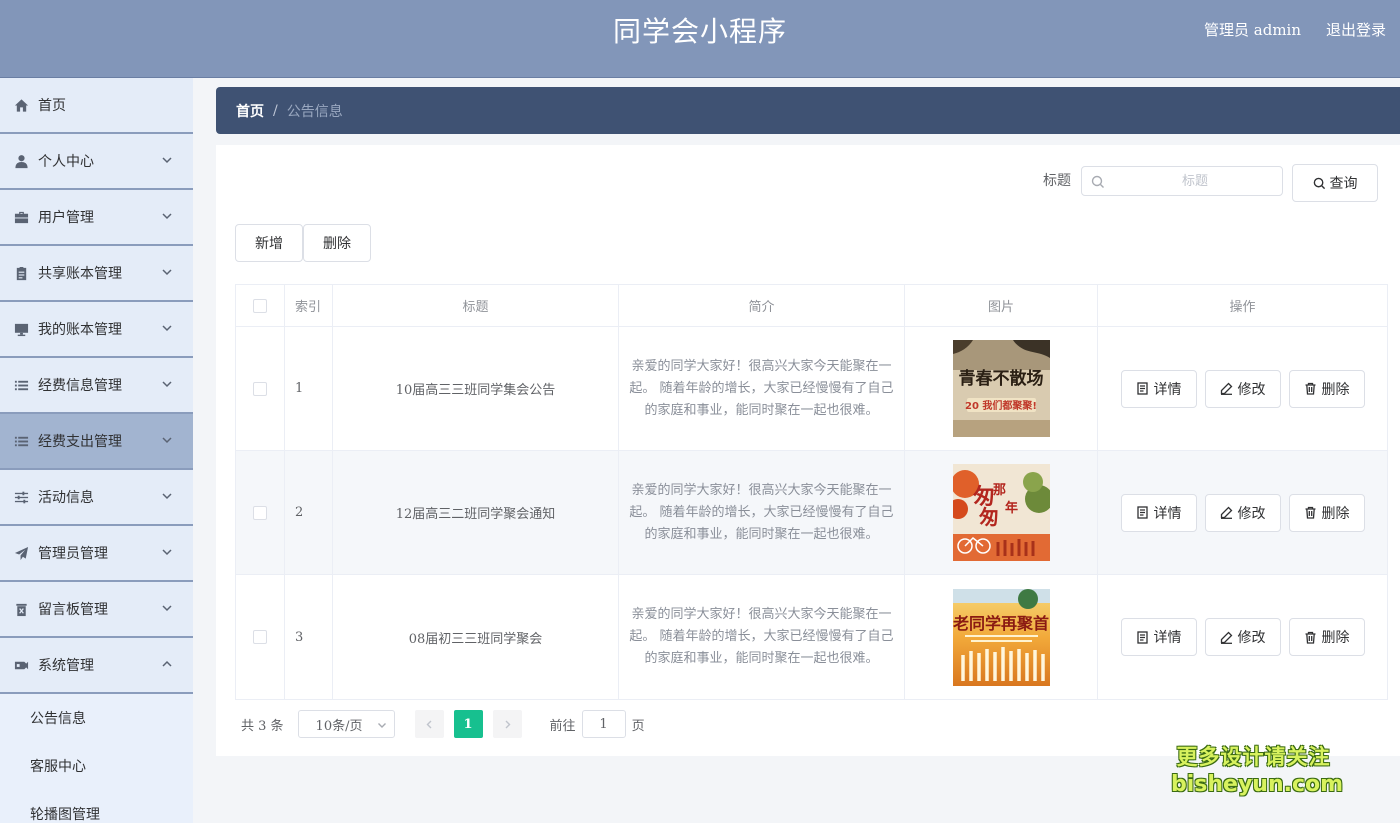 This screenshot has width=1400, height=823. I want to click on detail-button-label: 详情, so click(1167, 513).